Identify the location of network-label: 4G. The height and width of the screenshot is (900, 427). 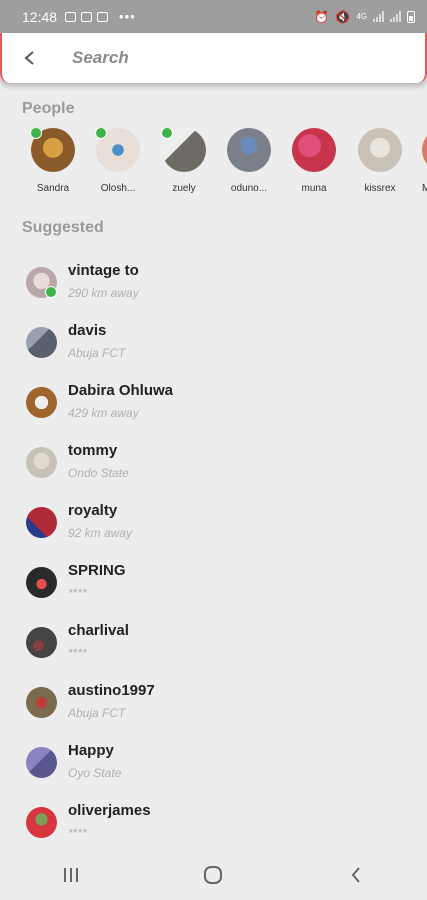
(361, 16).